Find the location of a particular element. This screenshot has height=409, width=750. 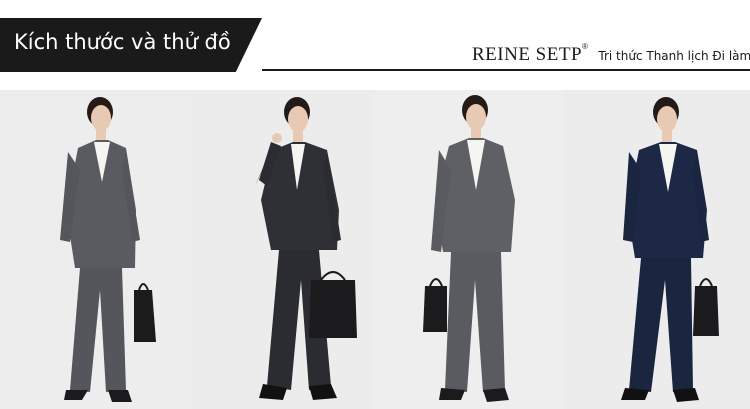

registered-mark: ® is located at coordinates (585, 46).